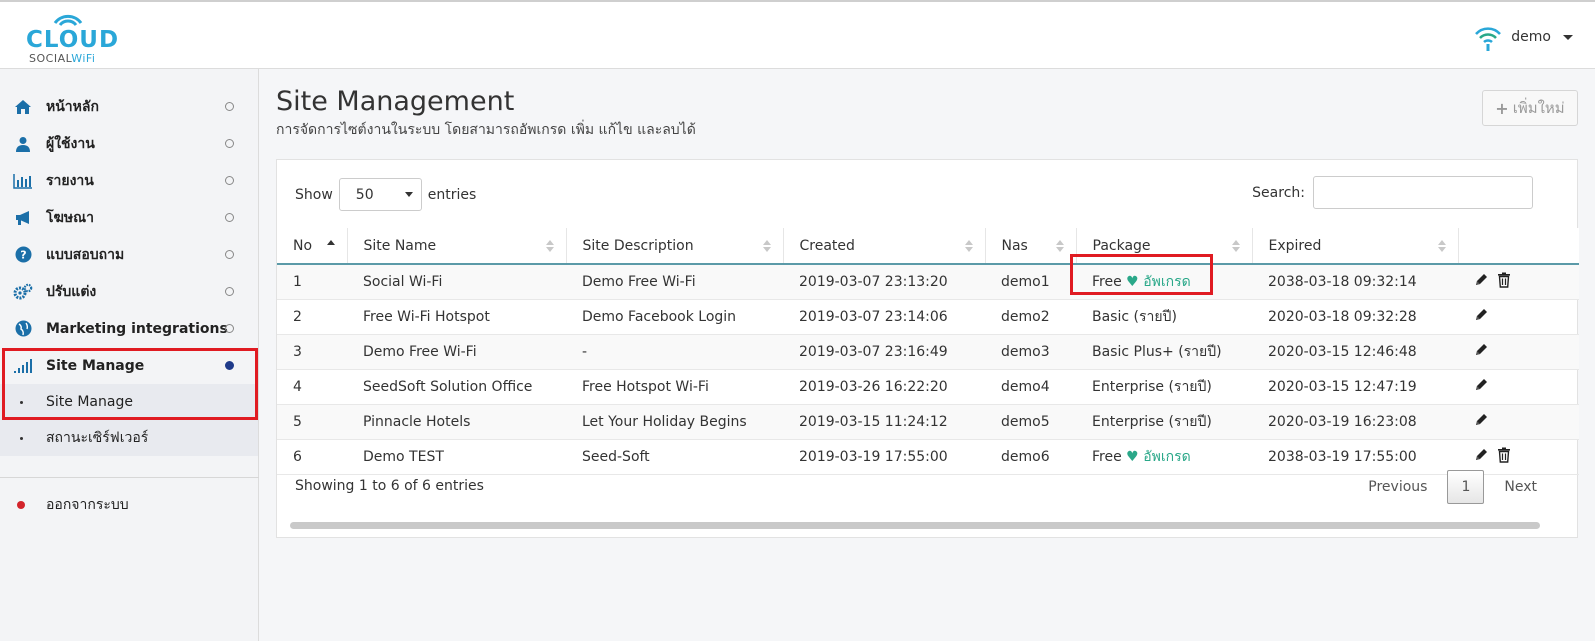 The image size is (1595, 641). What do you see at coordinates (1164, 246) in the screenshot?
I see `column-header-package: Package` at bounding box center [1164, 246].